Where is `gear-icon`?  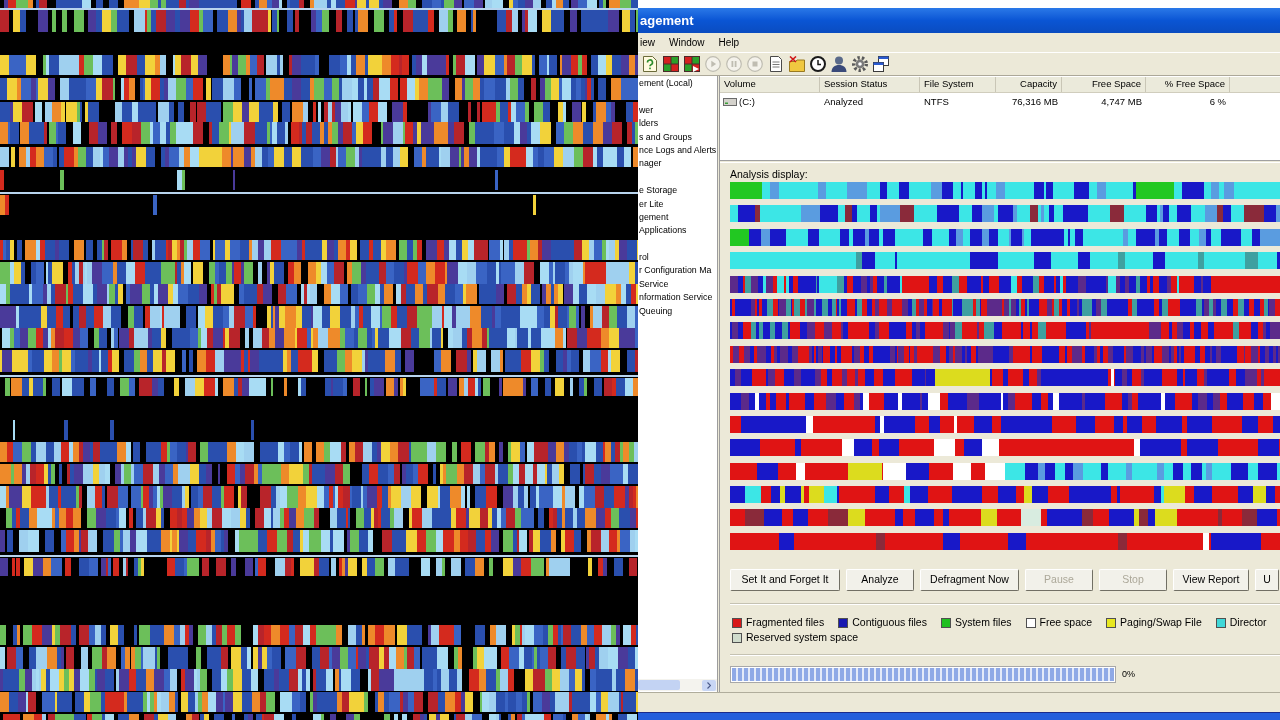
gear-icon is located at coordinates (860, 64).